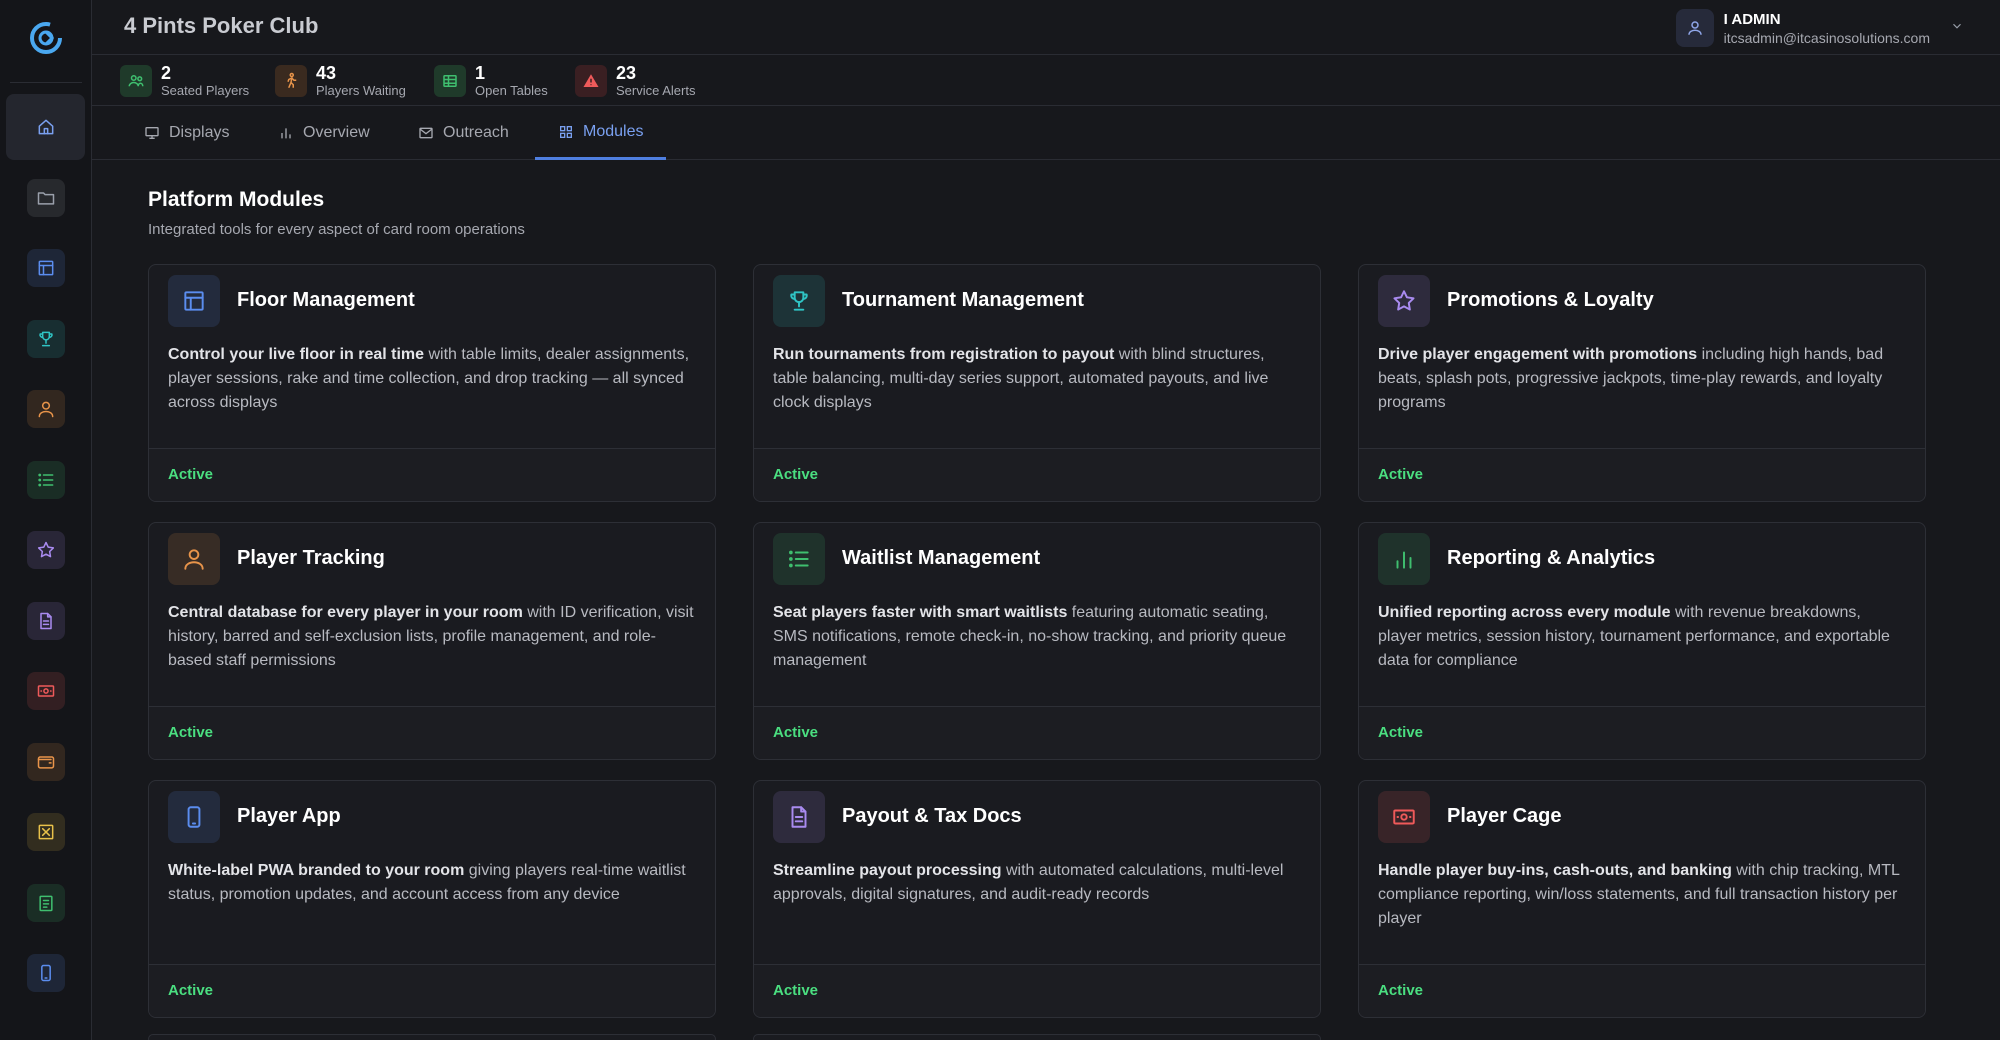 This screenshot has height=1040, width=2000. Describe the element at coordinates (361, 90) in the screenshot. I see `stat-label: Players Waiting` at that location.